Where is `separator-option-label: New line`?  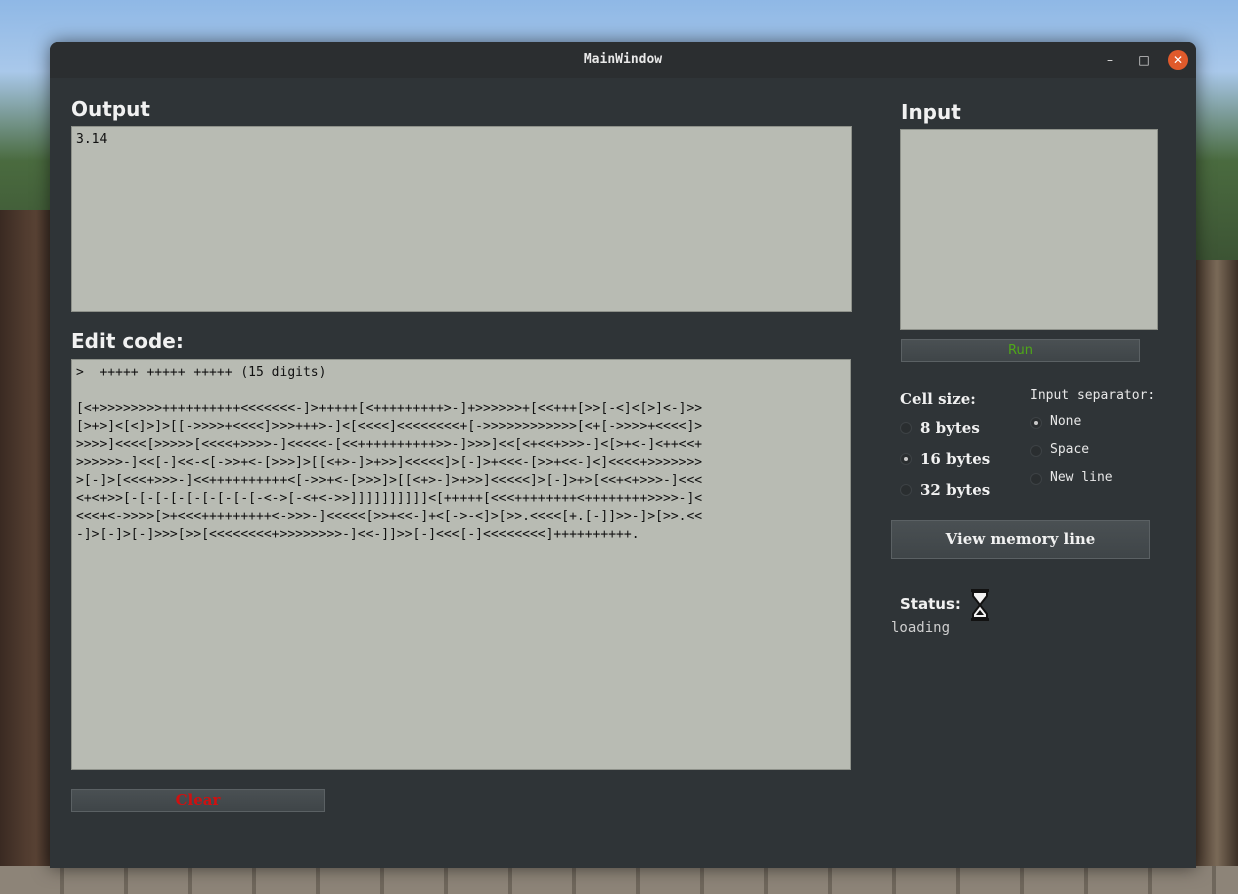 separator-option-label: New line is located at coordinates (1081, 477).